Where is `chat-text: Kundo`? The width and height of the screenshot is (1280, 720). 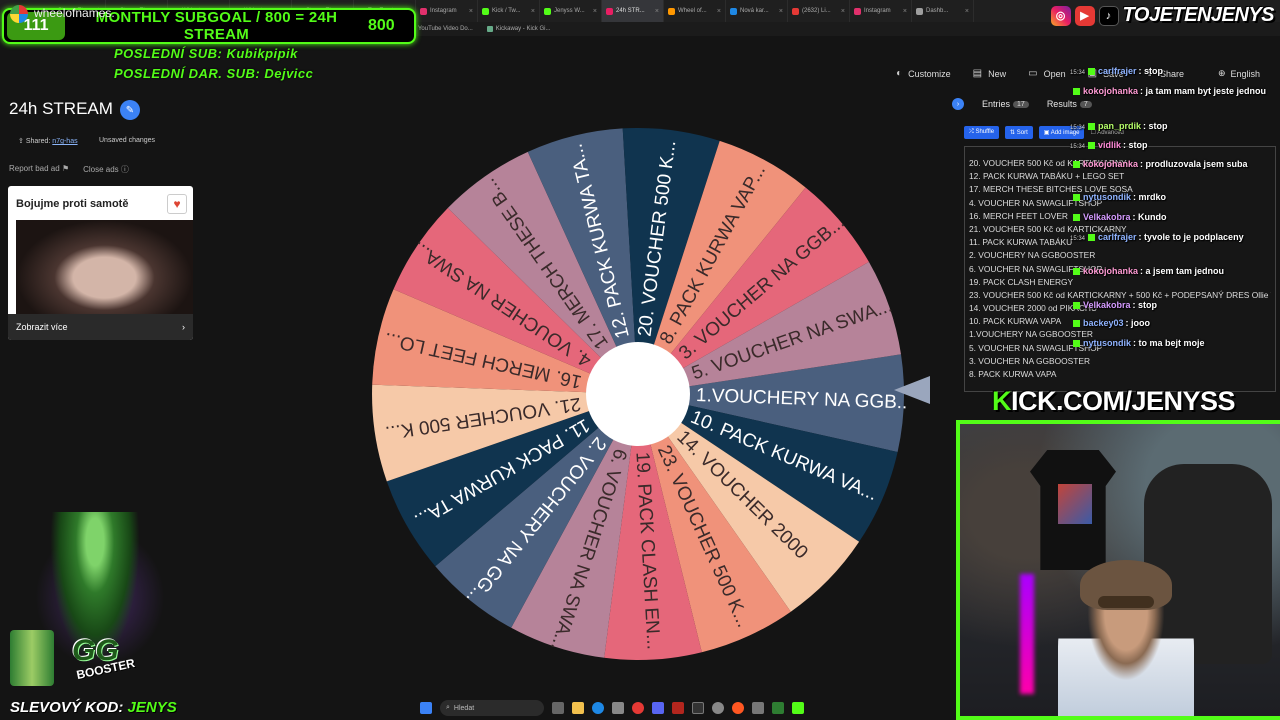 chat-text: Kundo is located at coordinates (1152, 217).